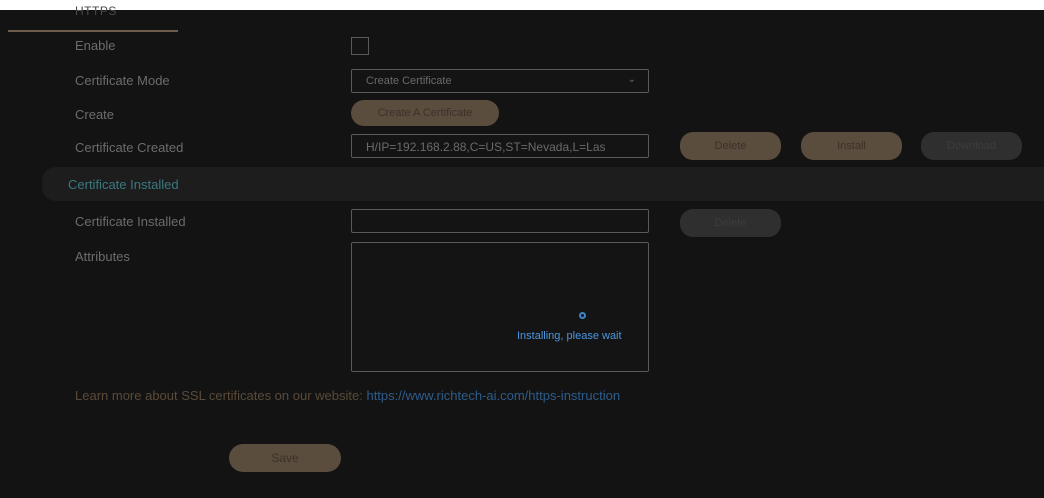 Image resolution: width=1044 pixels, height=498 pixels. Describe the element at coordinates (522, 5) in the screenshot. I see `top-bar` at that location.